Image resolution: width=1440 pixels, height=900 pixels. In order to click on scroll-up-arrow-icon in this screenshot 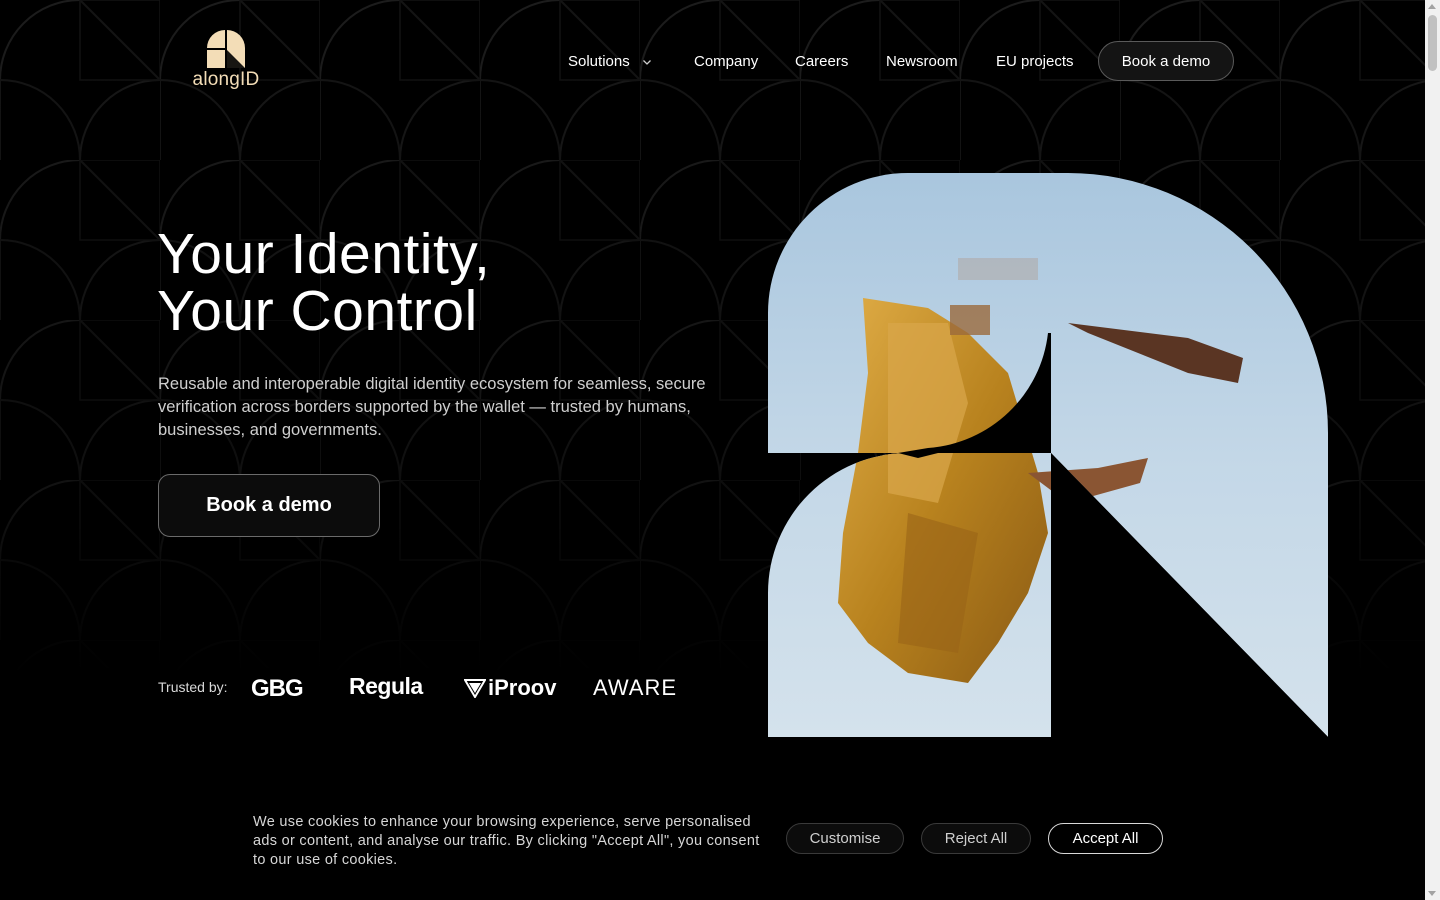, I will do `click(1432, 6)`.